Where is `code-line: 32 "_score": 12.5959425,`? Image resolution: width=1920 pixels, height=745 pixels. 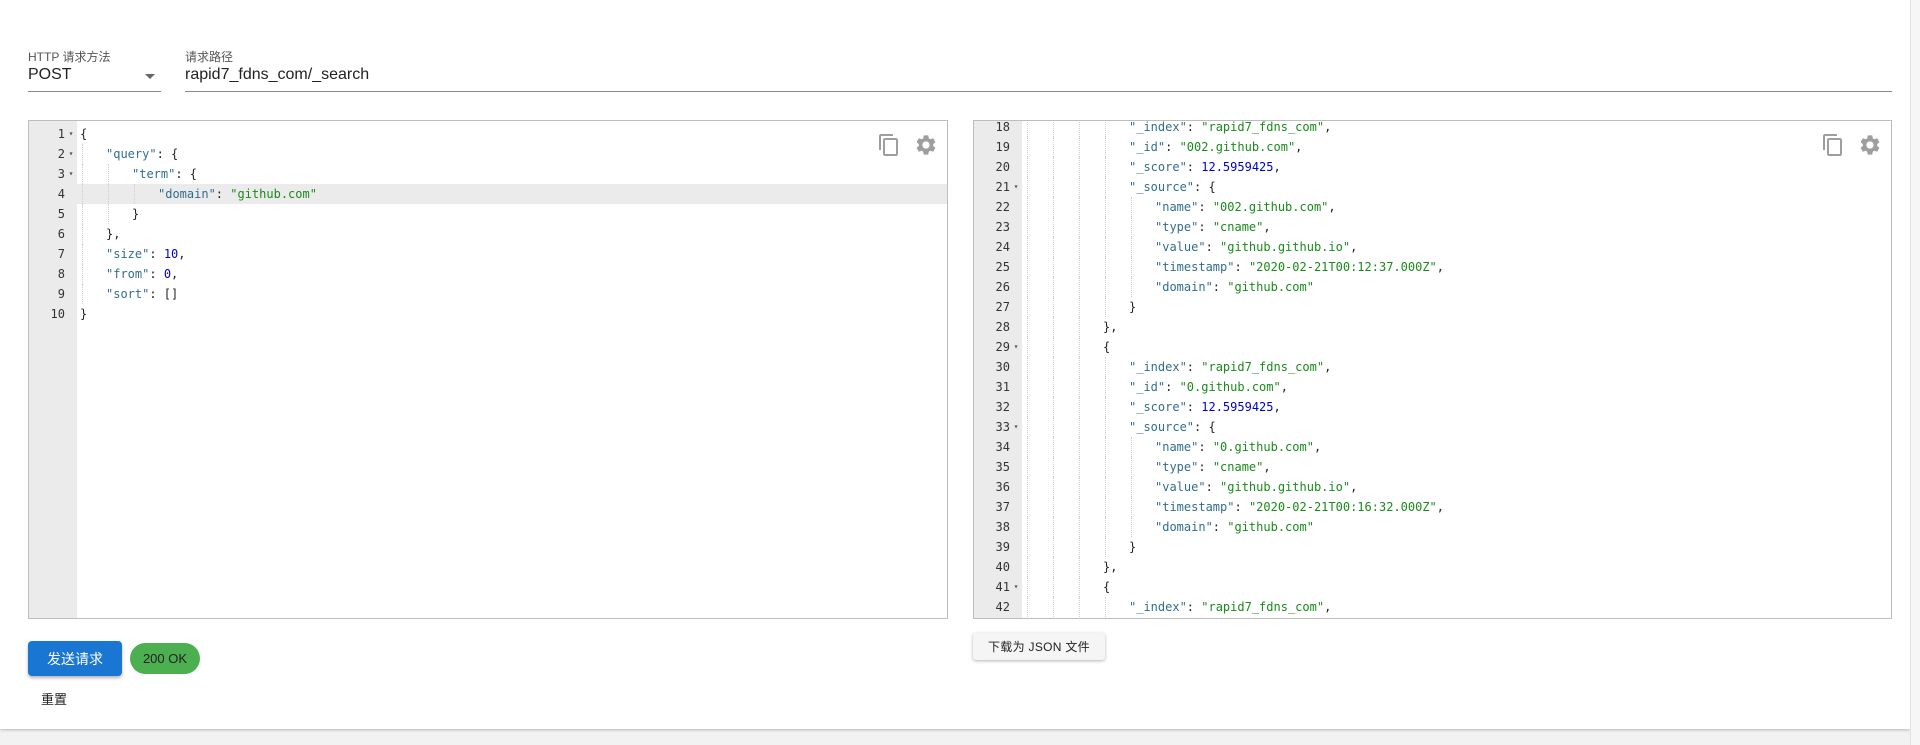
code-line: 32 "_score": 12.5959425, is located at coordinates (1432, 407).